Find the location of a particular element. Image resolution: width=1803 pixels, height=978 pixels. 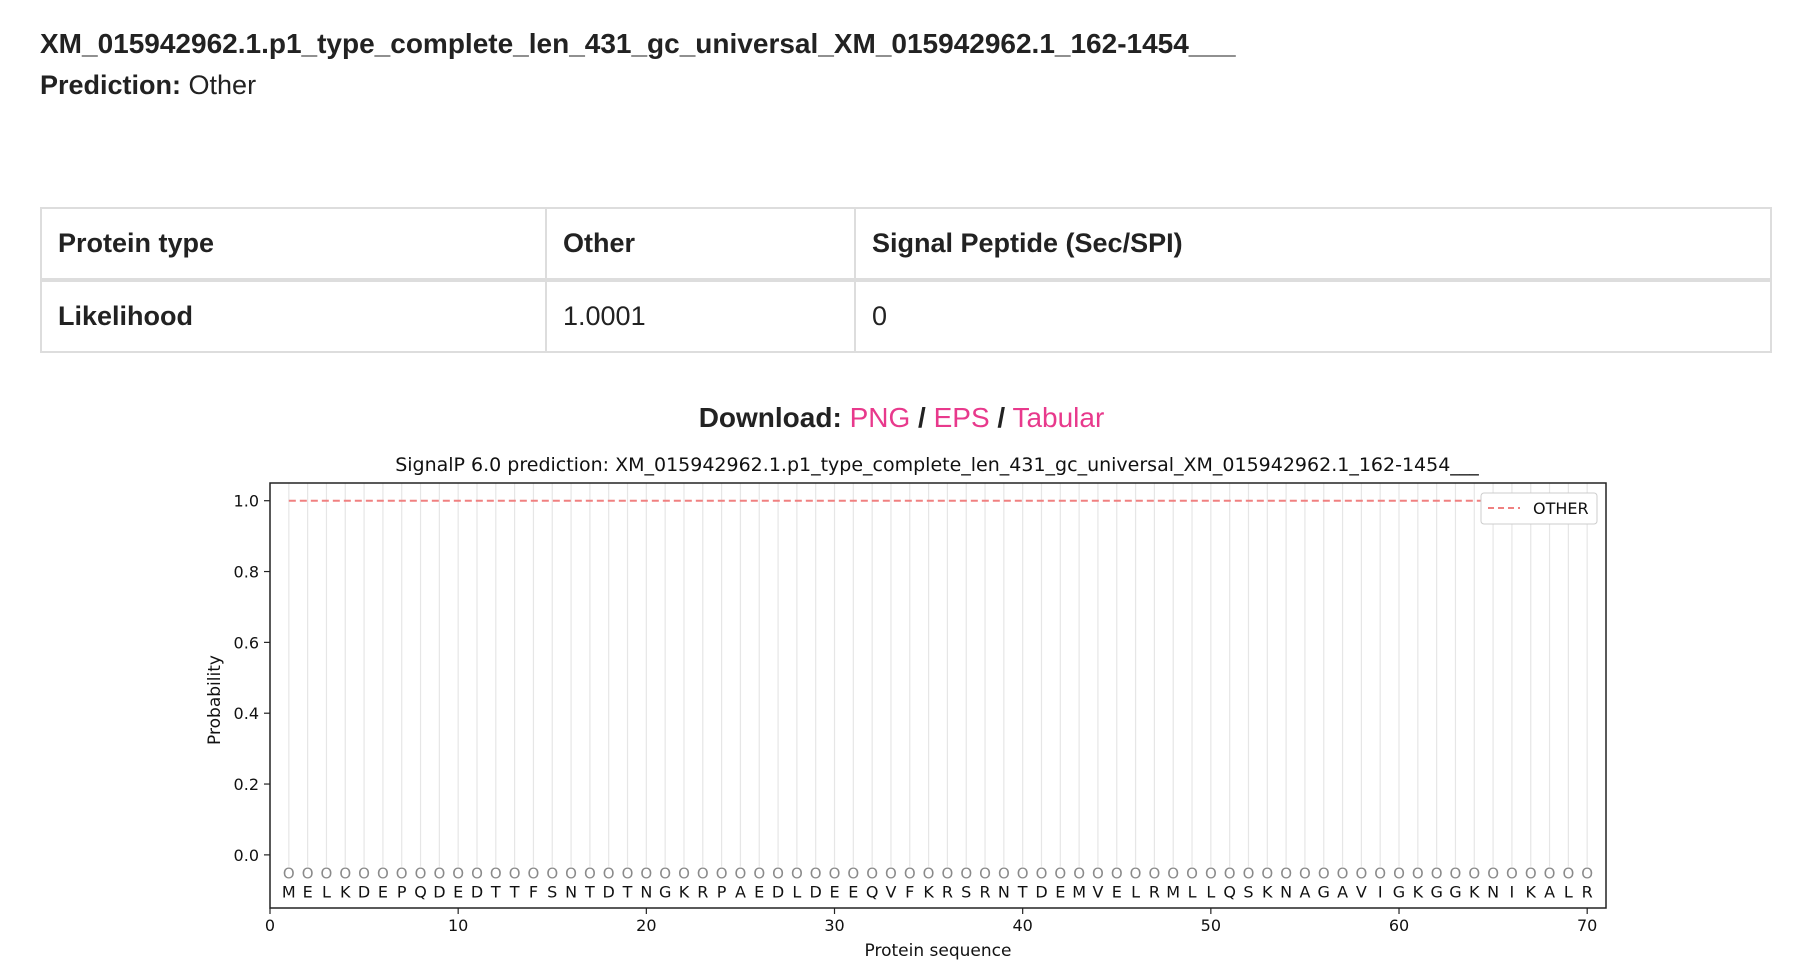

residue-label: P is located at coordinates (402, 892).